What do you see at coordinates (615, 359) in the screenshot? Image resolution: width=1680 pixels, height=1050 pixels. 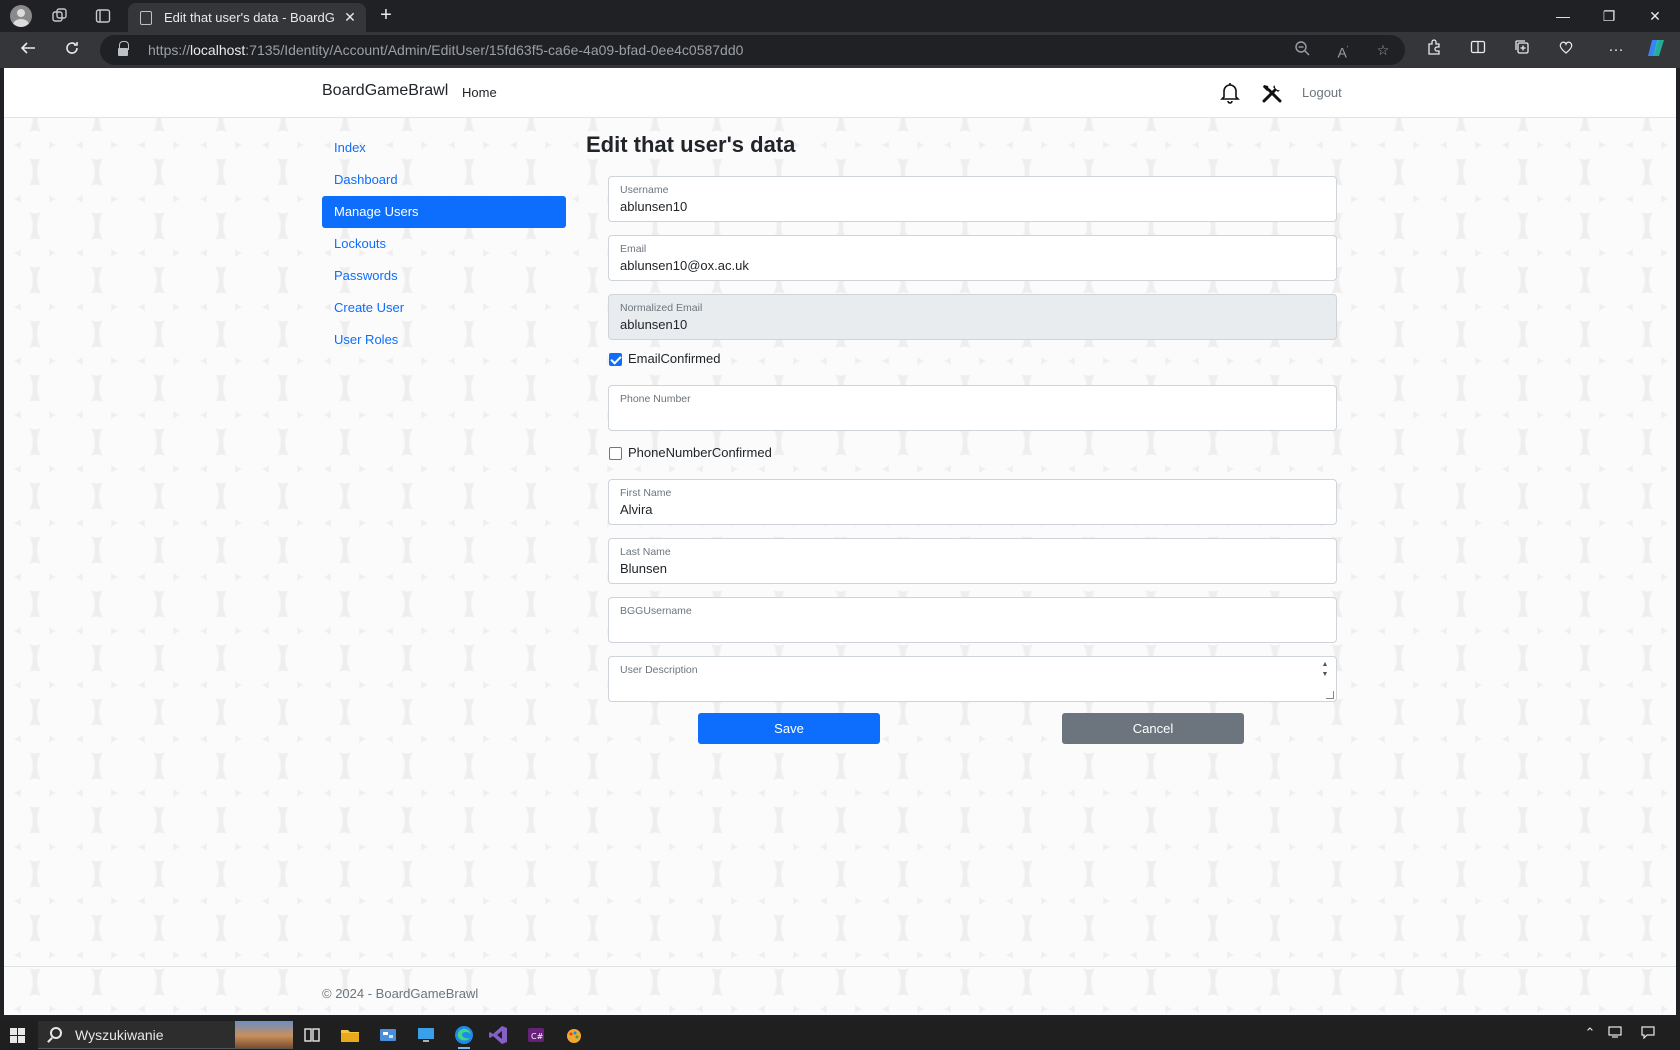 I see `email-confirmed-checkbox` at bounding box center [615, 359].